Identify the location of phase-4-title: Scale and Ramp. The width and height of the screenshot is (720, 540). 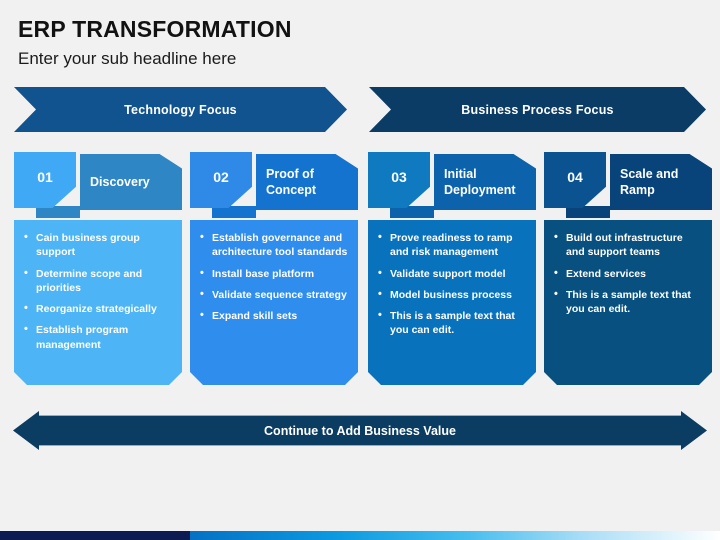
(649, 182).